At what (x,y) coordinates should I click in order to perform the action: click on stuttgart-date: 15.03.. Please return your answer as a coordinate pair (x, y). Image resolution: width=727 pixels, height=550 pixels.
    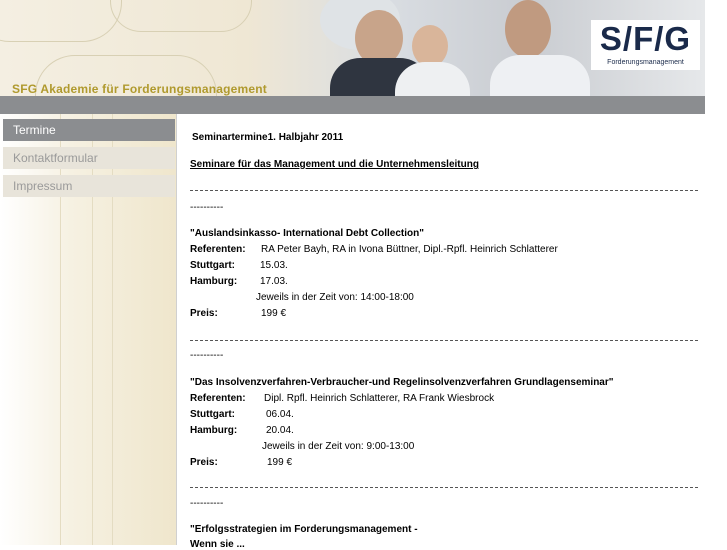
    Looking at the image, I should click on (274, 265).